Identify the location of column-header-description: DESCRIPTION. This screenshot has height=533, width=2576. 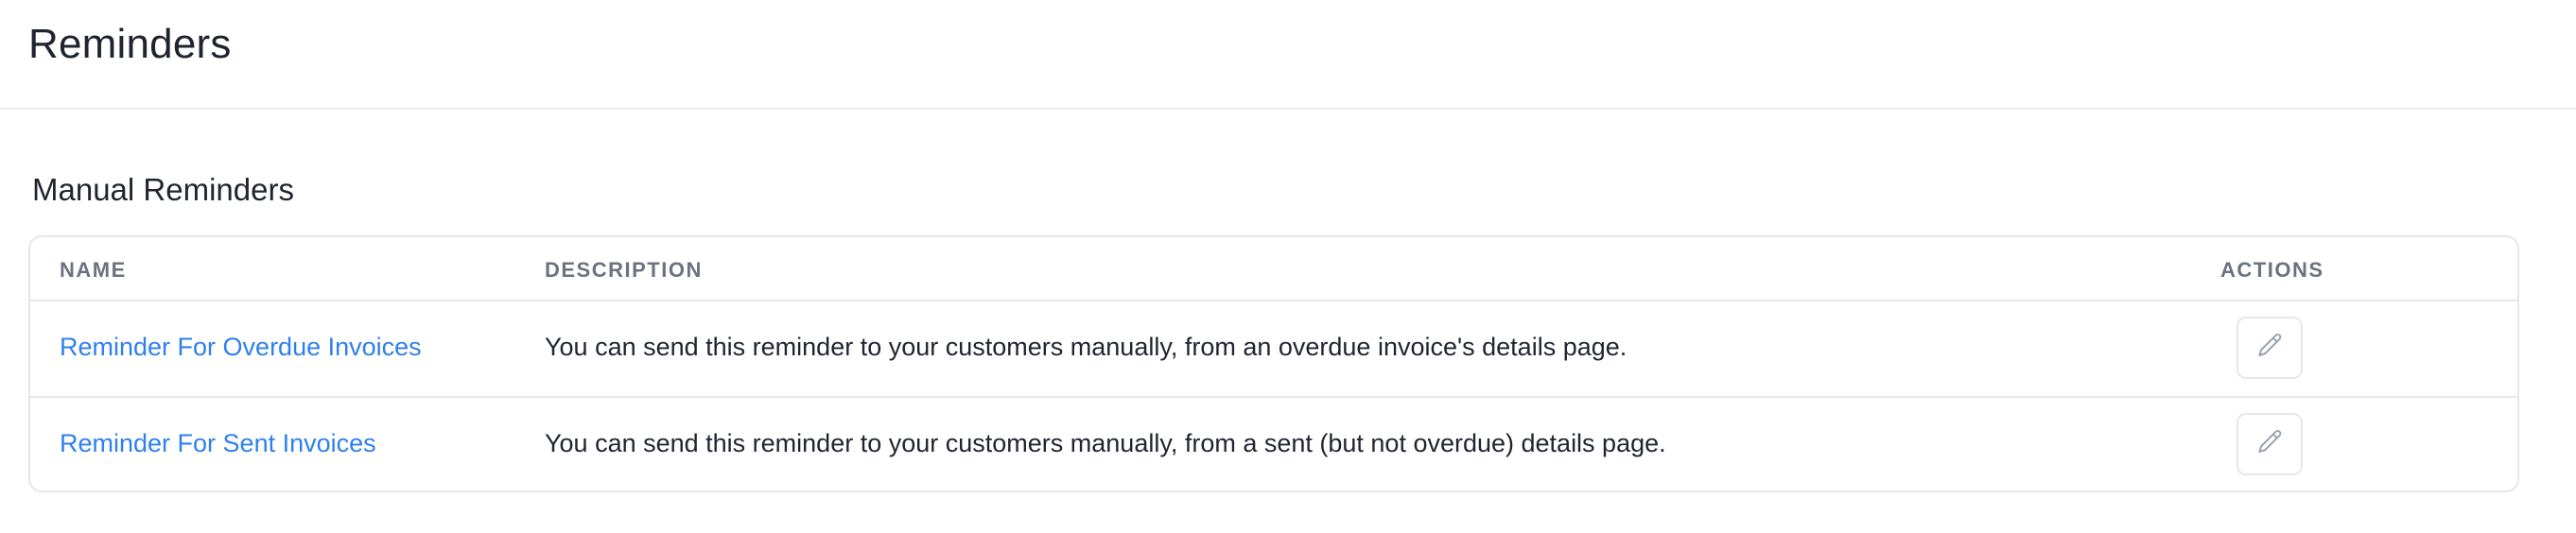
(624, 270).